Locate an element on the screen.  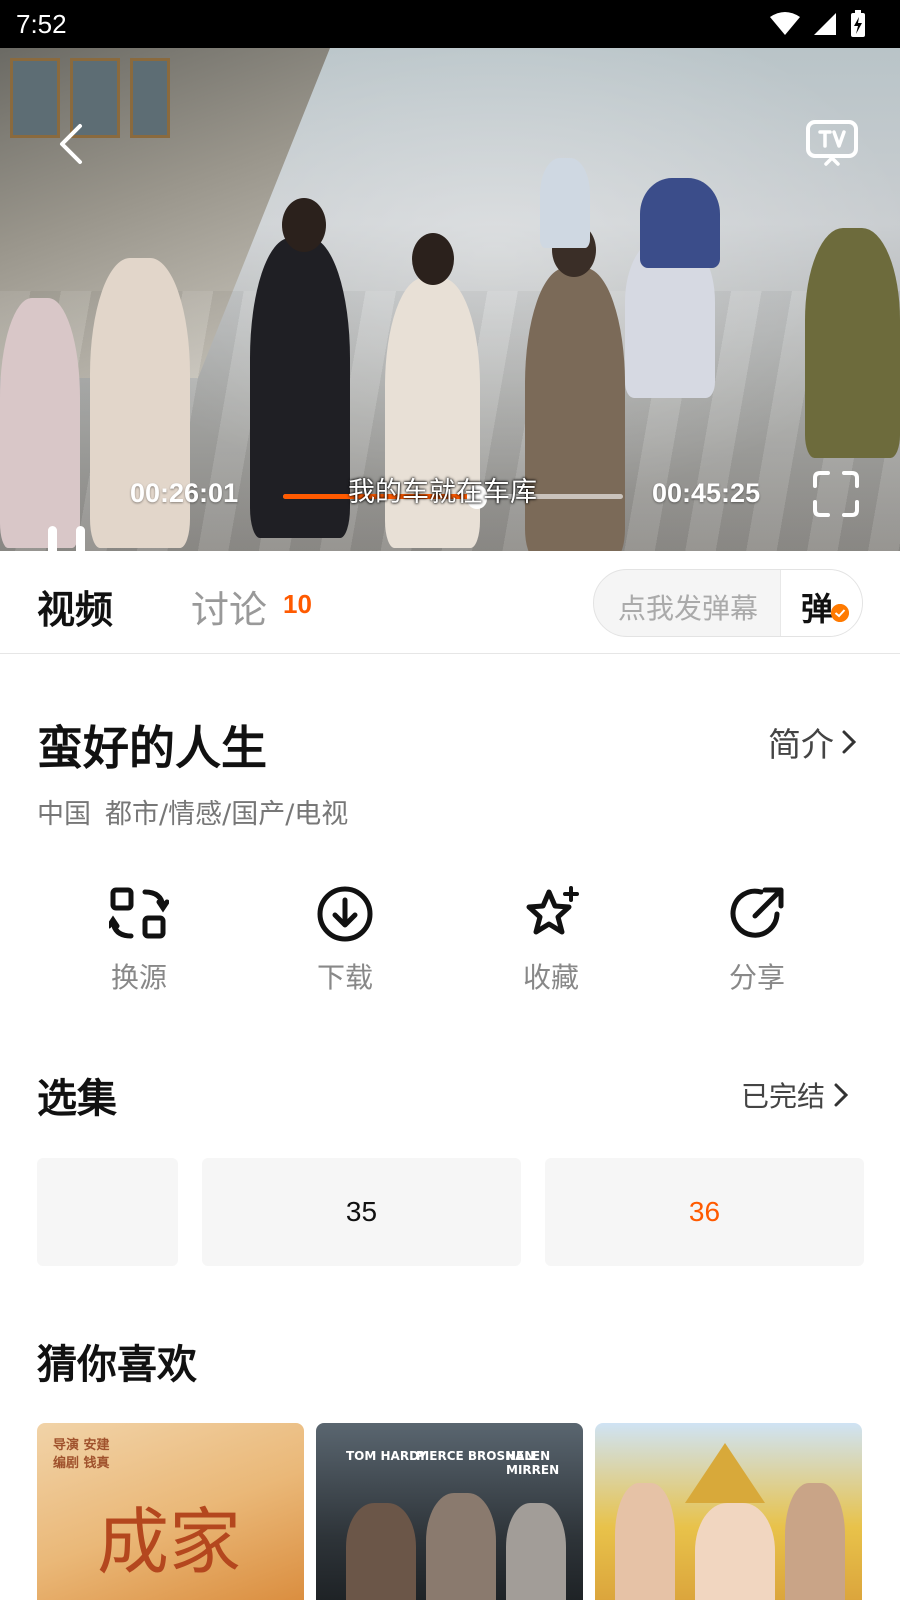
current-time: 00:26:01 is located at coordinates (184, 493).